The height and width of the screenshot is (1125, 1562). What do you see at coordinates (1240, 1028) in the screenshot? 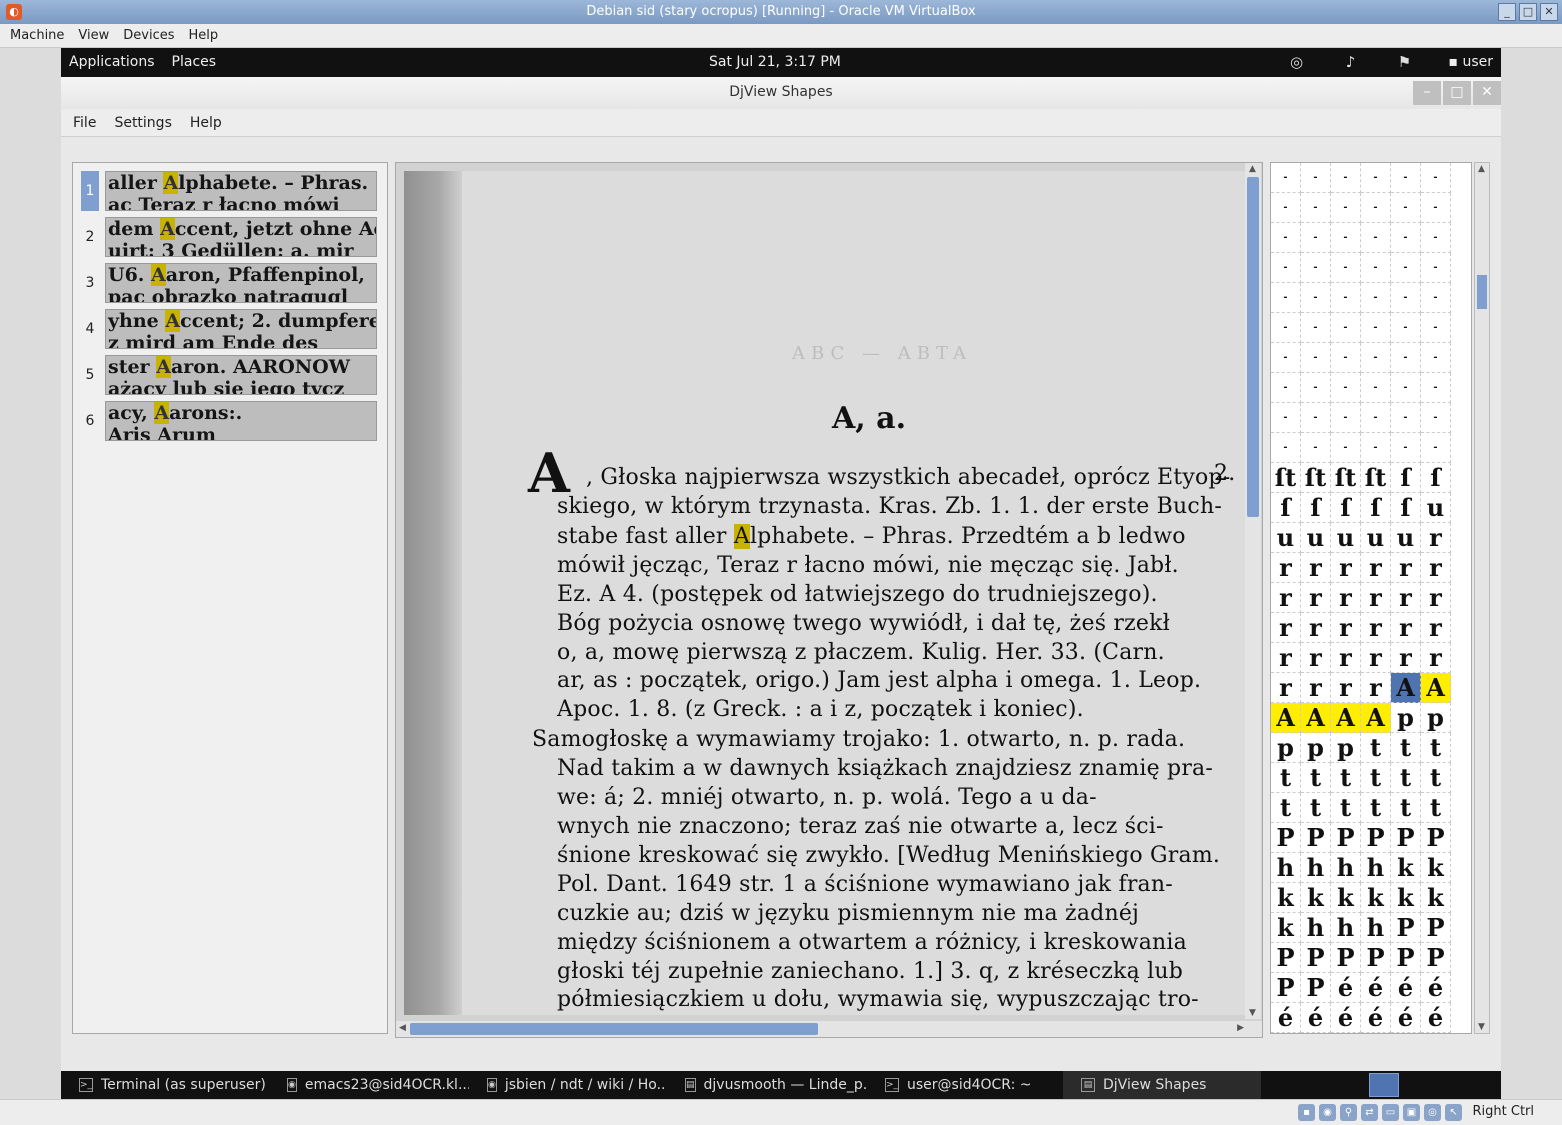
I see `scroll-right-icon: ▶` at bounding box center [1240, 1028].